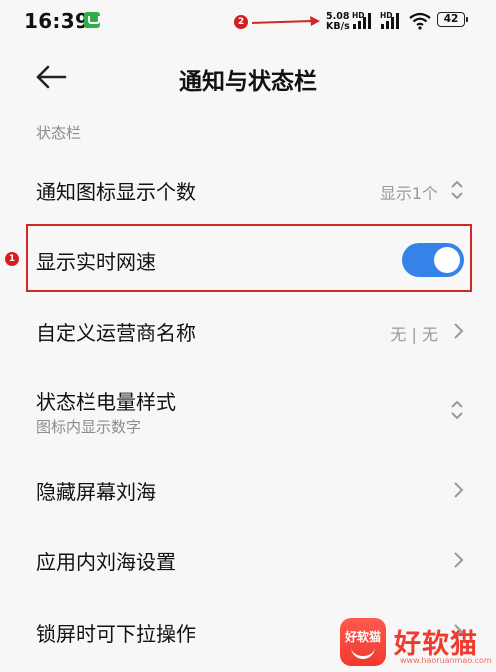 The width and height of the screenshot is (496, 672). I want to click on status-bar: 16:39 2 5.08 KB/s HD HD 42, so click(248, 22).